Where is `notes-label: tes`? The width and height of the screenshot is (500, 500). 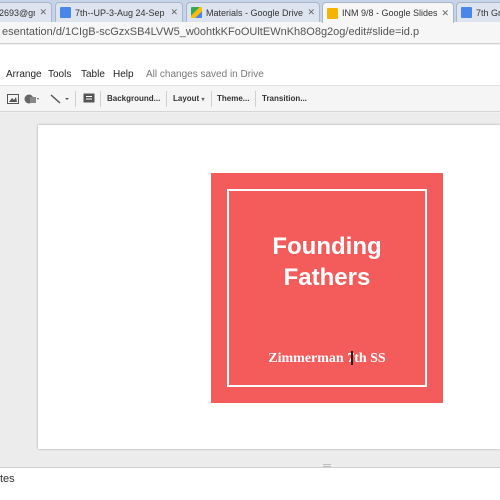 notes-label: tes is located at coordinates (7, 479).